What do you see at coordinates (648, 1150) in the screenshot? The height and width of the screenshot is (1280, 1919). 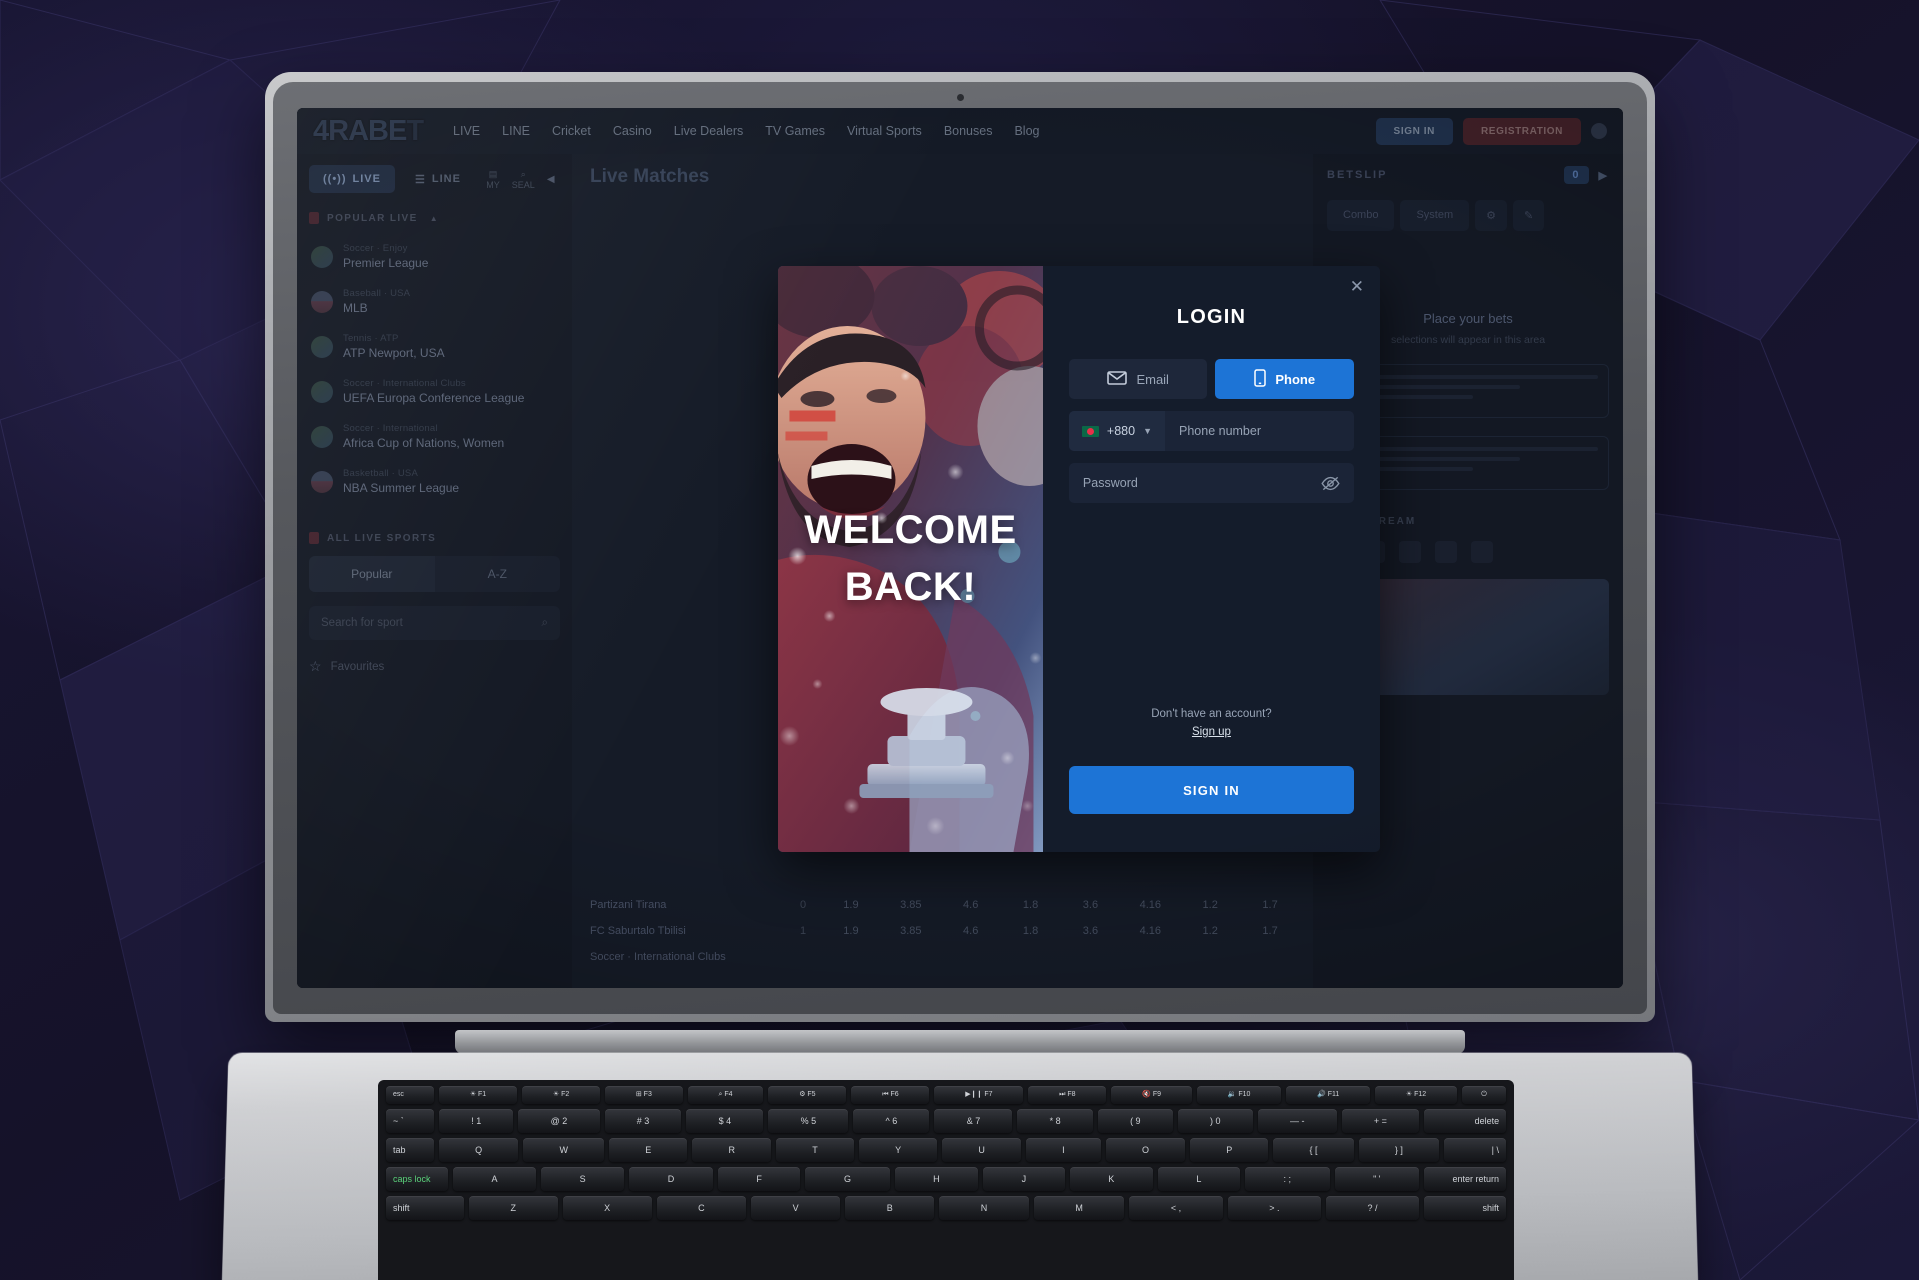 I see `key-e: E` at bounding box center [648, 1150].